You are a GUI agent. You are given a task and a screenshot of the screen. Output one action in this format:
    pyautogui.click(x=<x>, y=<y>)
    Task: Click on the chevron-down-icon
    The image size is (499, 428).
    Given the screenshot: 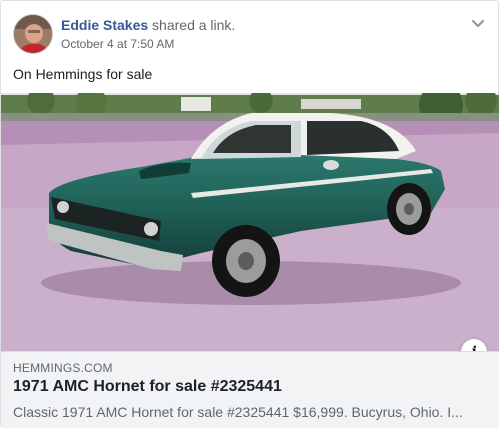 What is the action you would take?
    pyautogui.click(x=478, y=23)
    